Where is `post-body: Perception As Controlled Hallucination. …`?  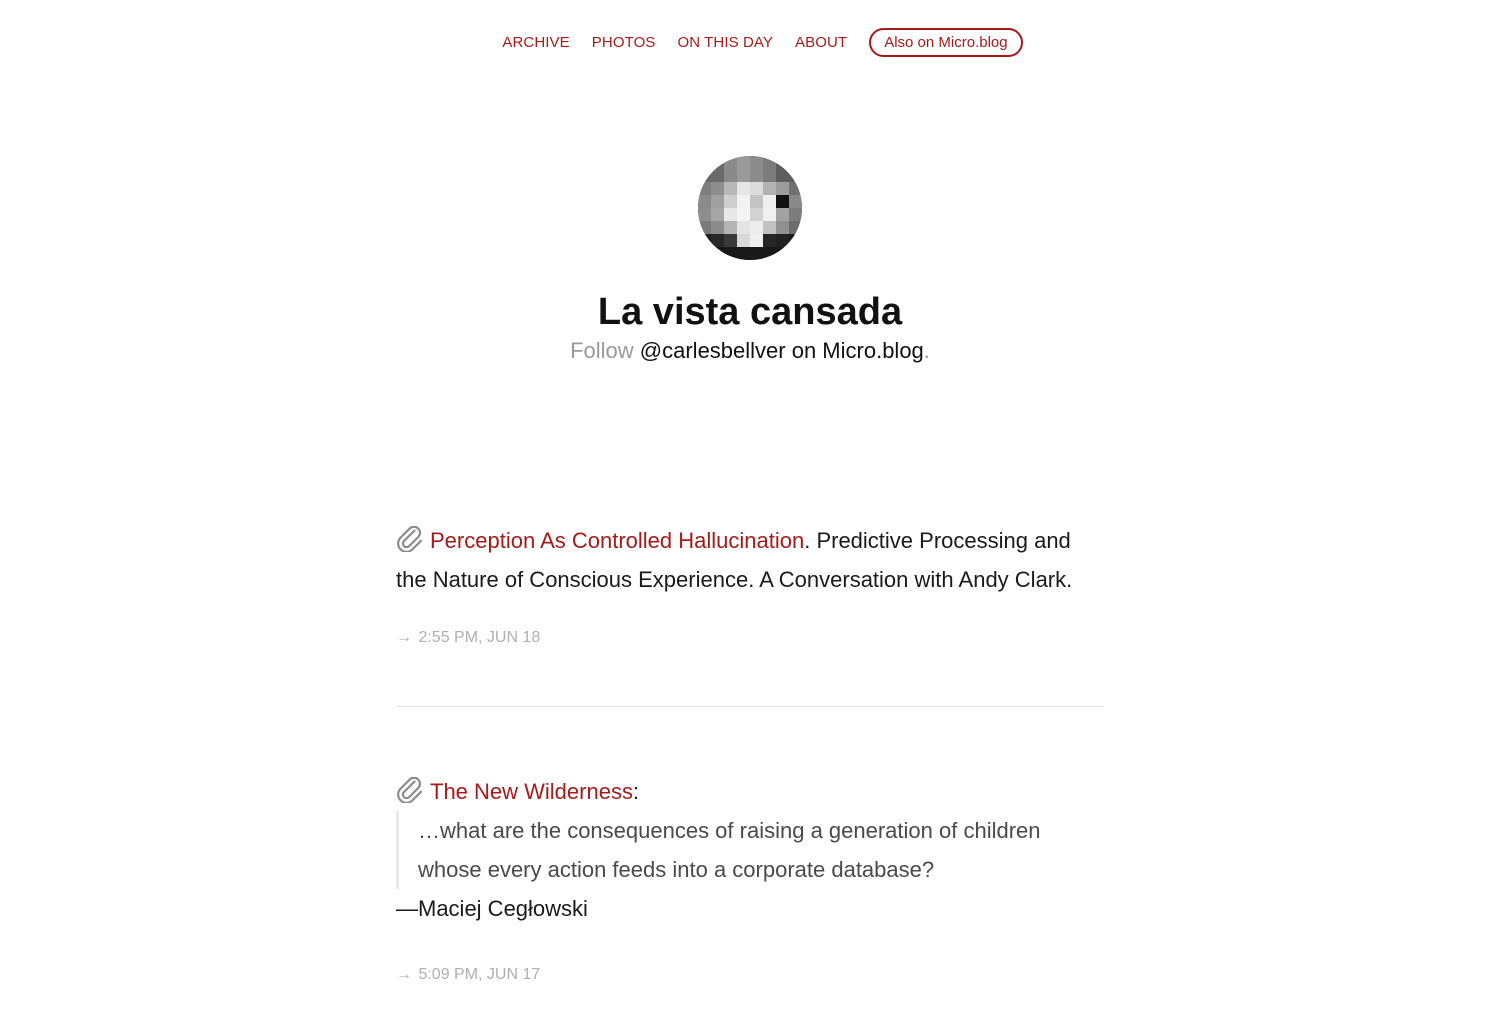 post-body: Perception As Controlled Hallucination. … is located at coordinates (750, 560).